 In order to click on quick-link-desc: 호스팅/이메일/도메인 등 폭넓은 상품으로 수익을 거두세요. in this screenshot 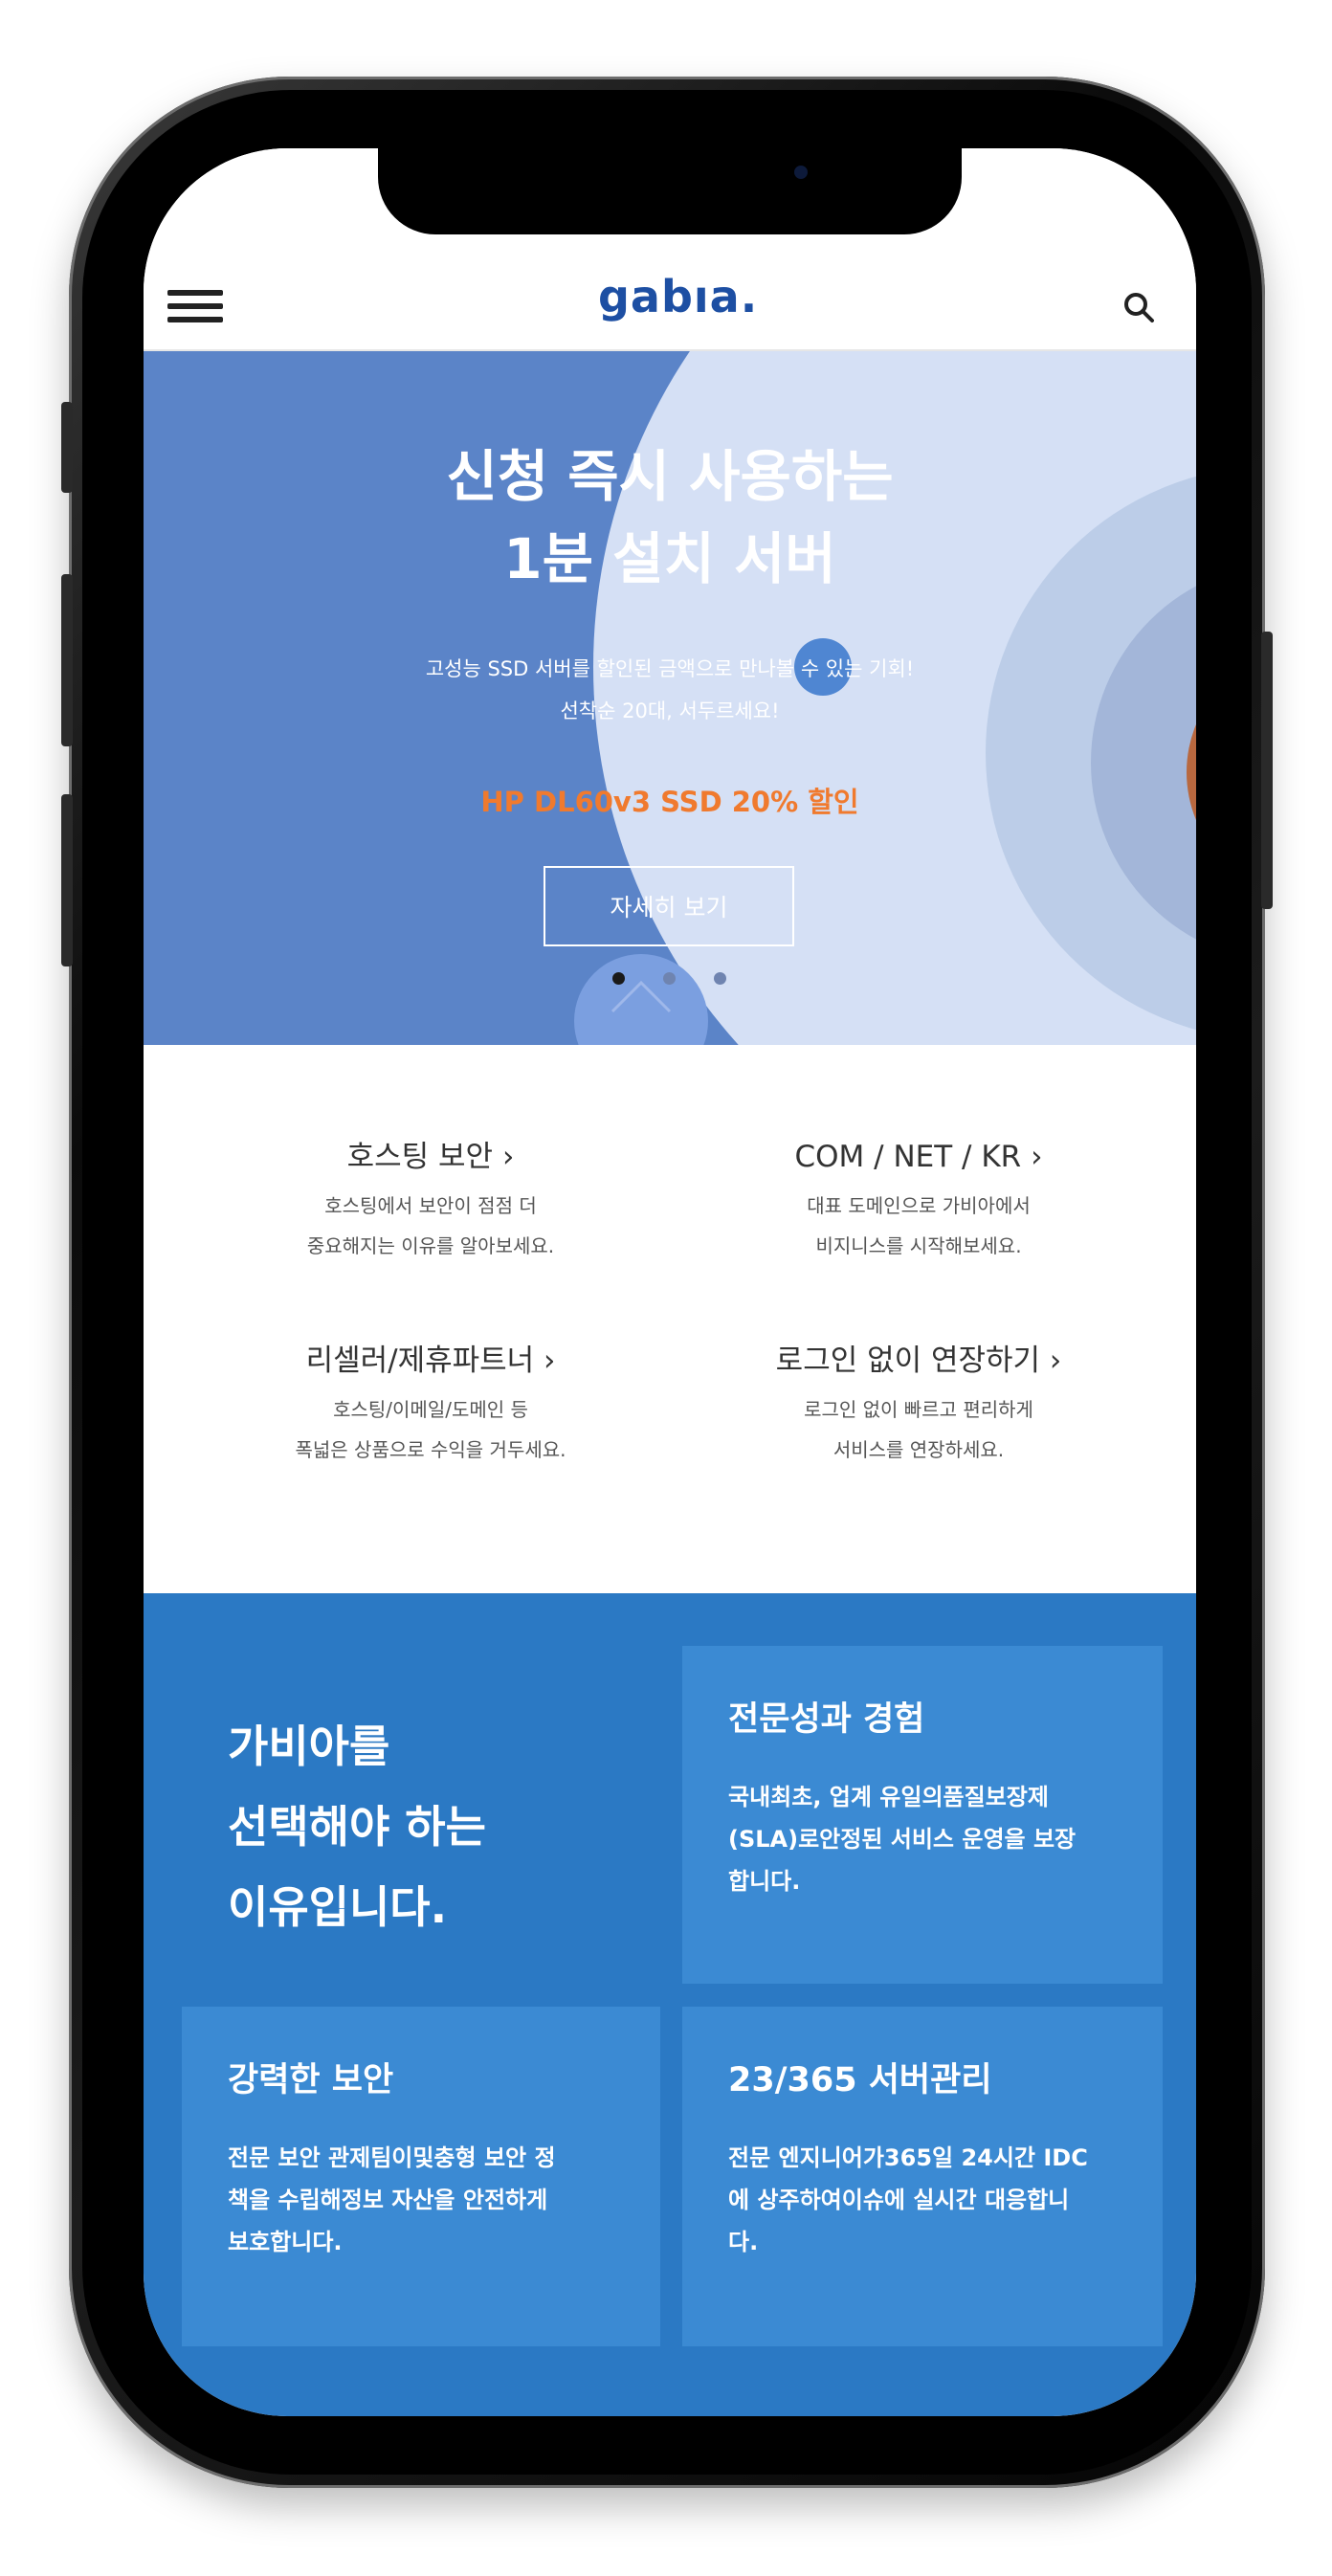, I will do `click(430, 1429)`.